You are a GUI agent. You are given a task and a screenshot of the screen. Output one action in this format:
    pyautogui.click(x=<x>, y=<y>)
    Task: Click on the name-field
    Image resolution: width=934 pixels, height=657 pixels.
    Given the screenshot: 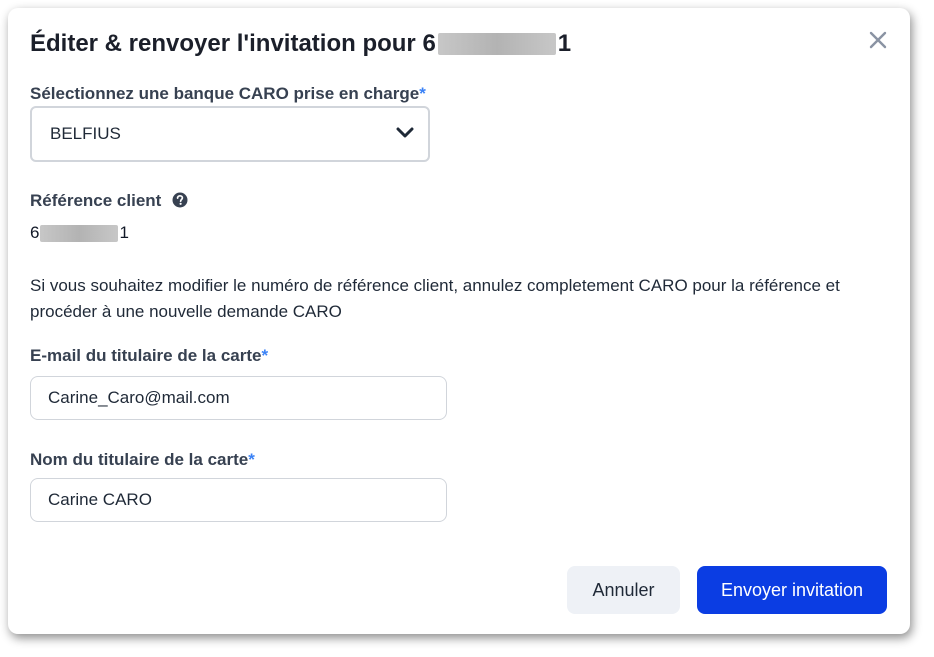 What is the action you would take?
    pyautogui.click(x=238, y=500)
    